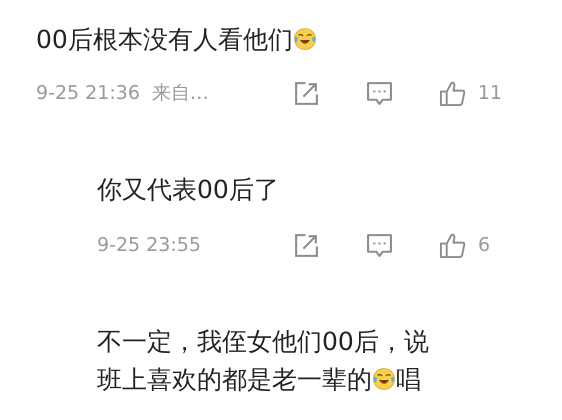 The width and height of the screenshot is (562, 420). Describe the element at coordinates (88, 93) in the screenshot. I see `comment-time: 9-25 21:36` at that location.